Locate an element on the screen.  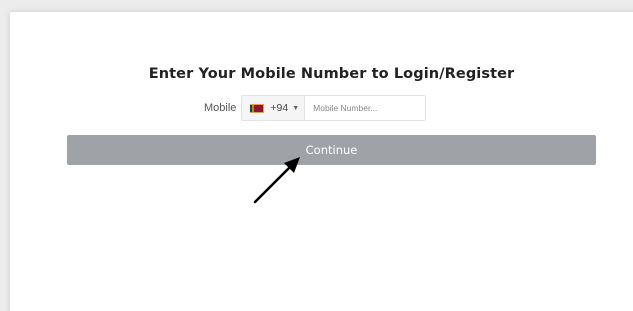
sri-lanka-flag-icon is located at coordinates (257, 108).